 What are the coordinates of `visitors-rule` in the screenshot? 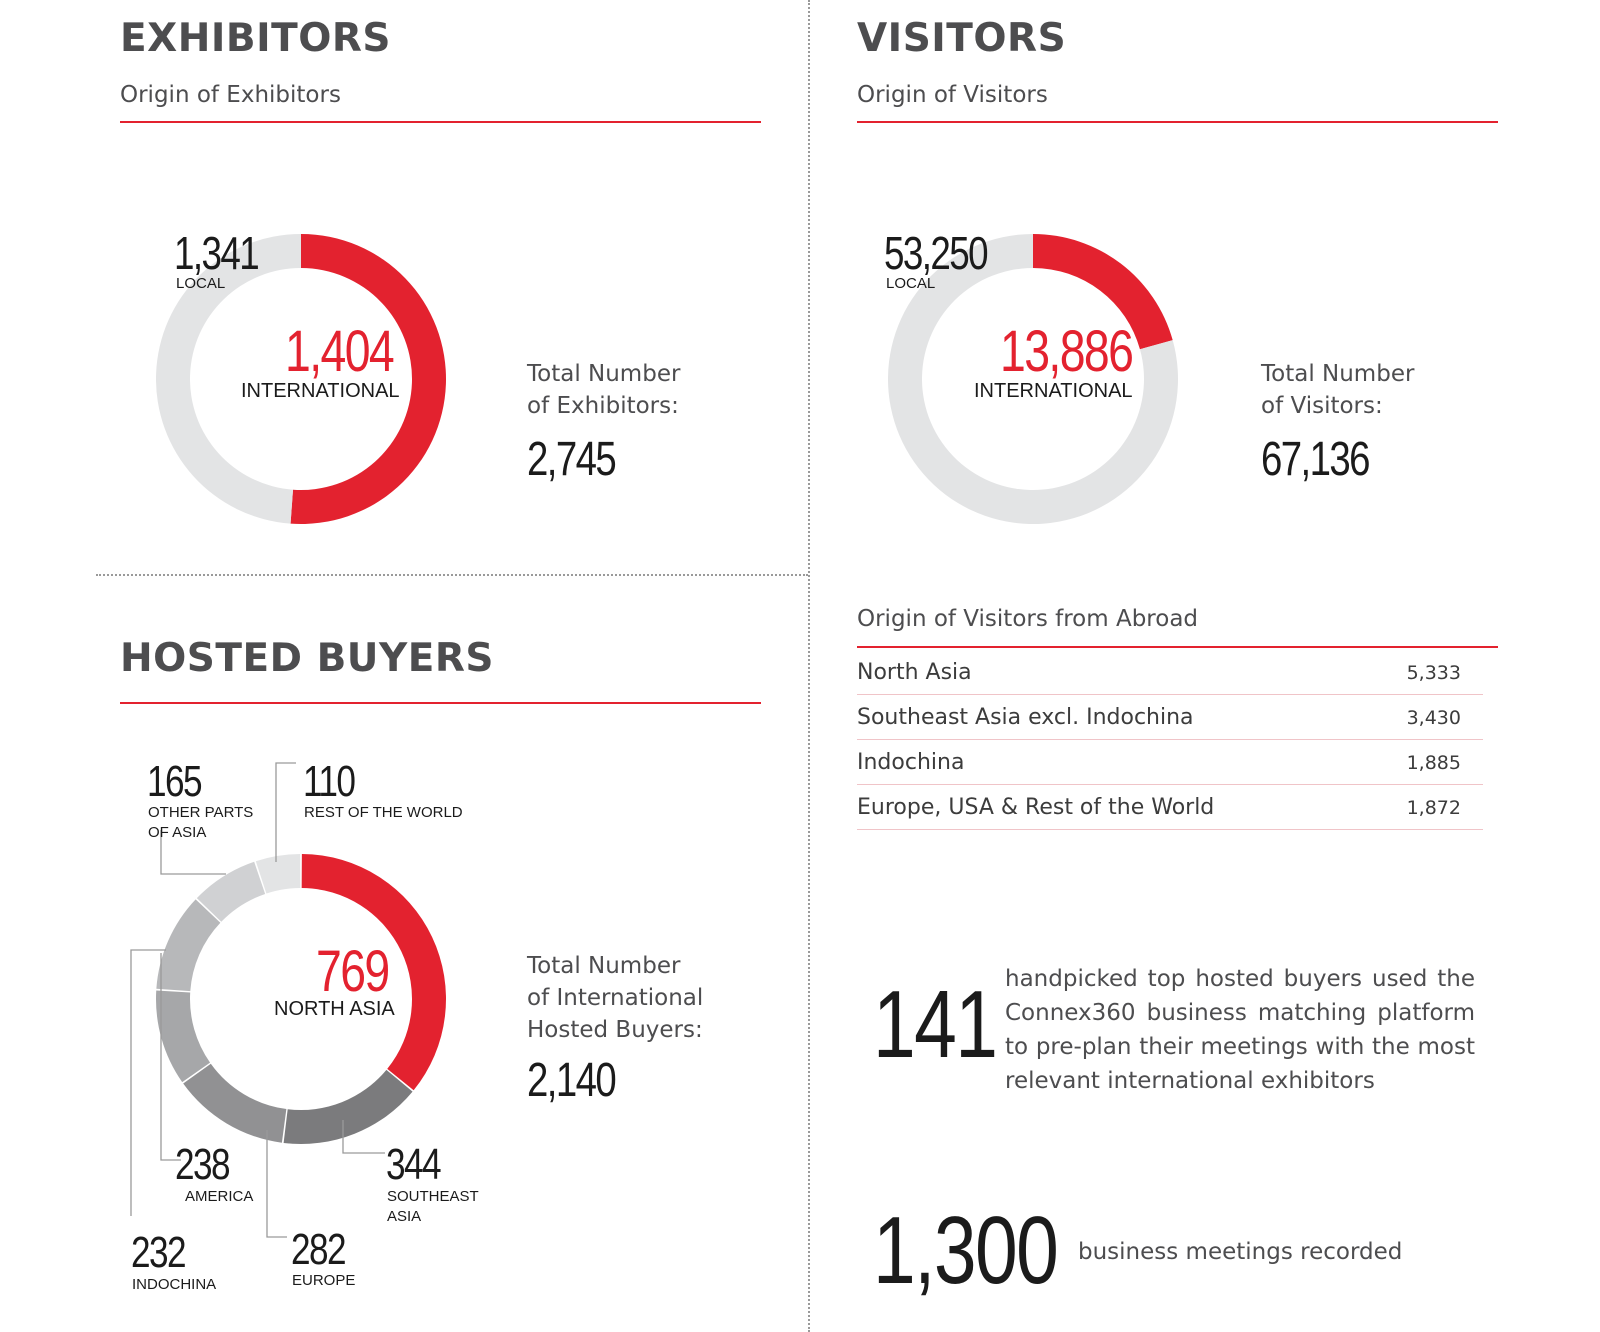 It's located at (1177, 122).